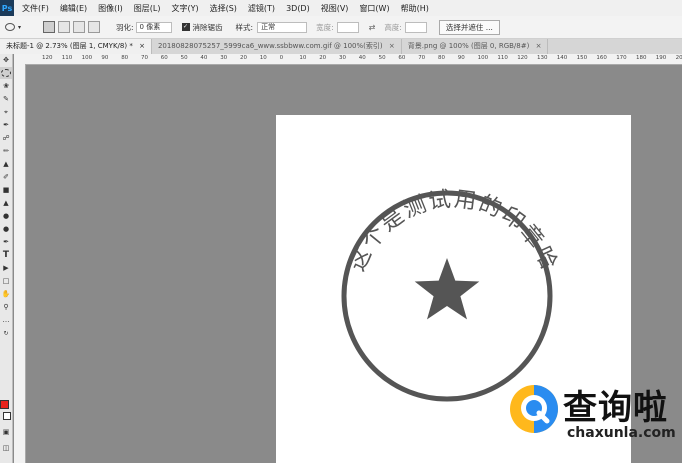 This screenshot has width=682, height=463. I want to click on blur-tool-icon: ●, so click(6, 216).